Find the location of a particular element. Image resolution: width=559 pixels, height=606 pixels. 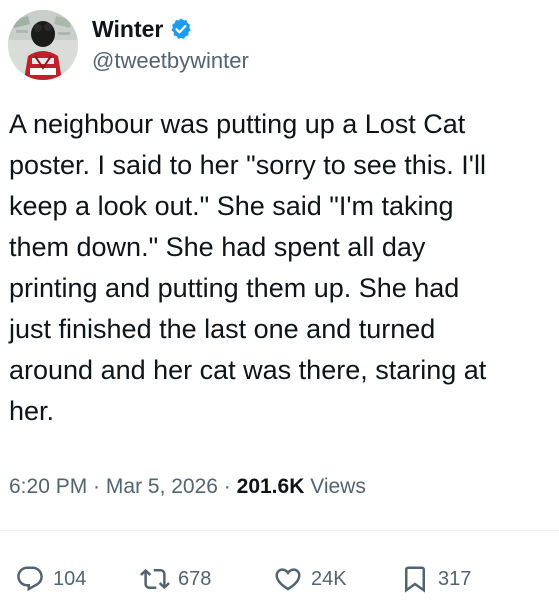

reply-icon is located at coordinates (30, 579).